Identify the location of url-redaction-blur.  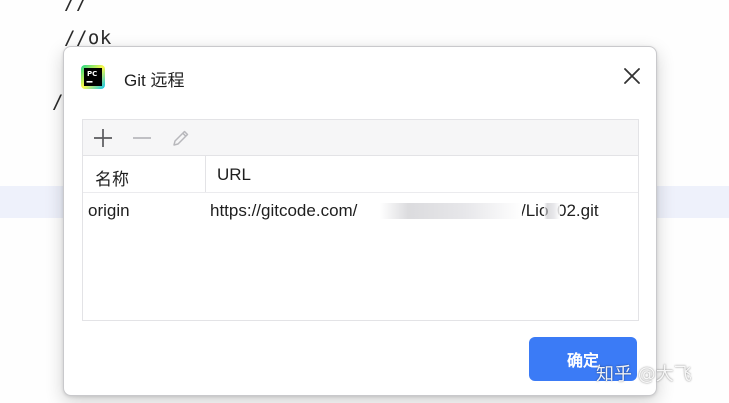
(451, 211).